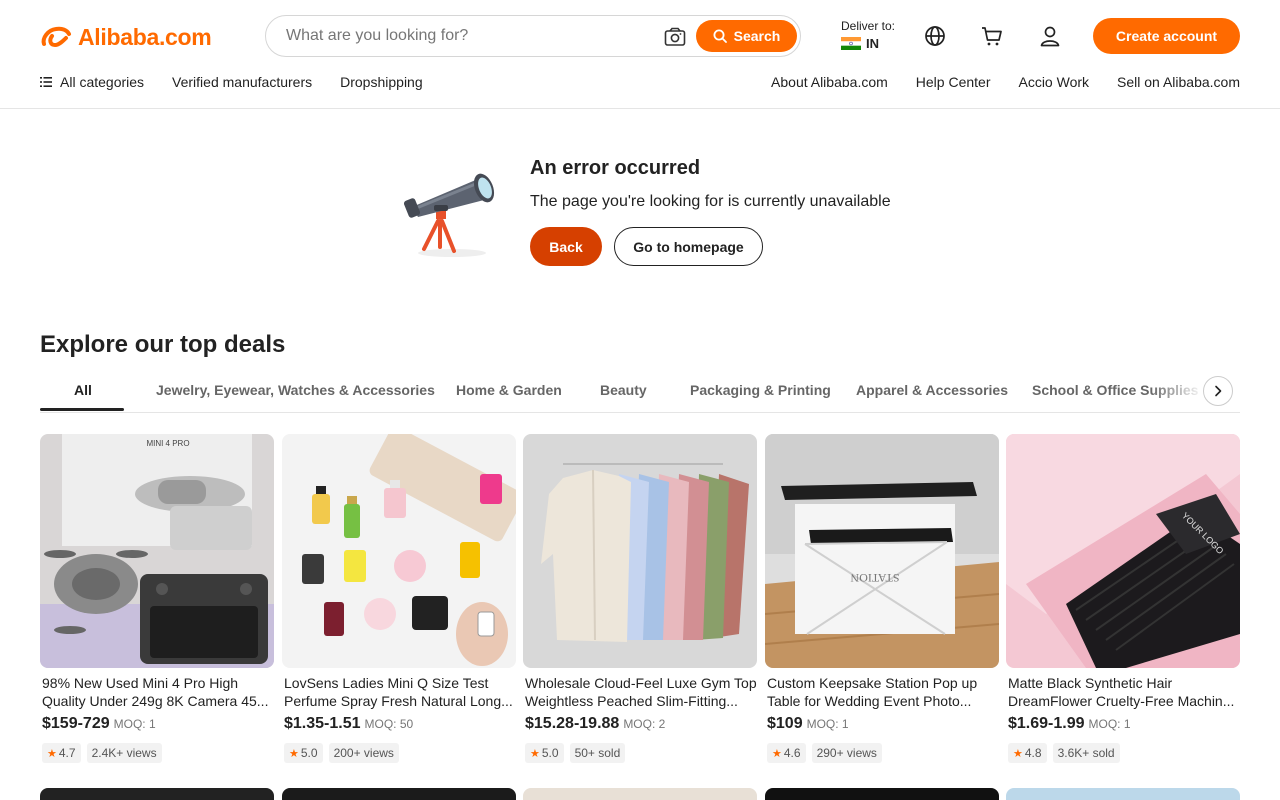 This screenshot has height=800, width=1280. I want to click on active-tab-indicator, so click(82, 409).